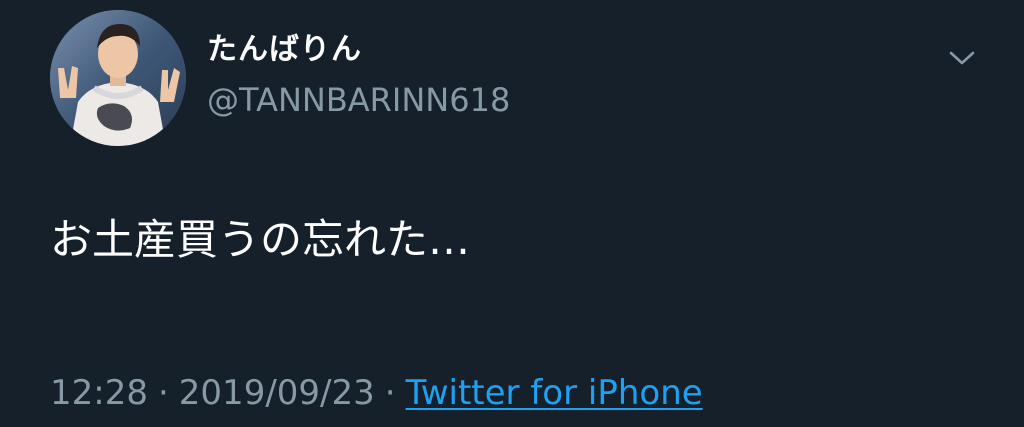  What do you see at coordinates (358, 100) in the screenshot?
I see `user-handle: @TANNBARINN618` at bounding box center [358, 100].